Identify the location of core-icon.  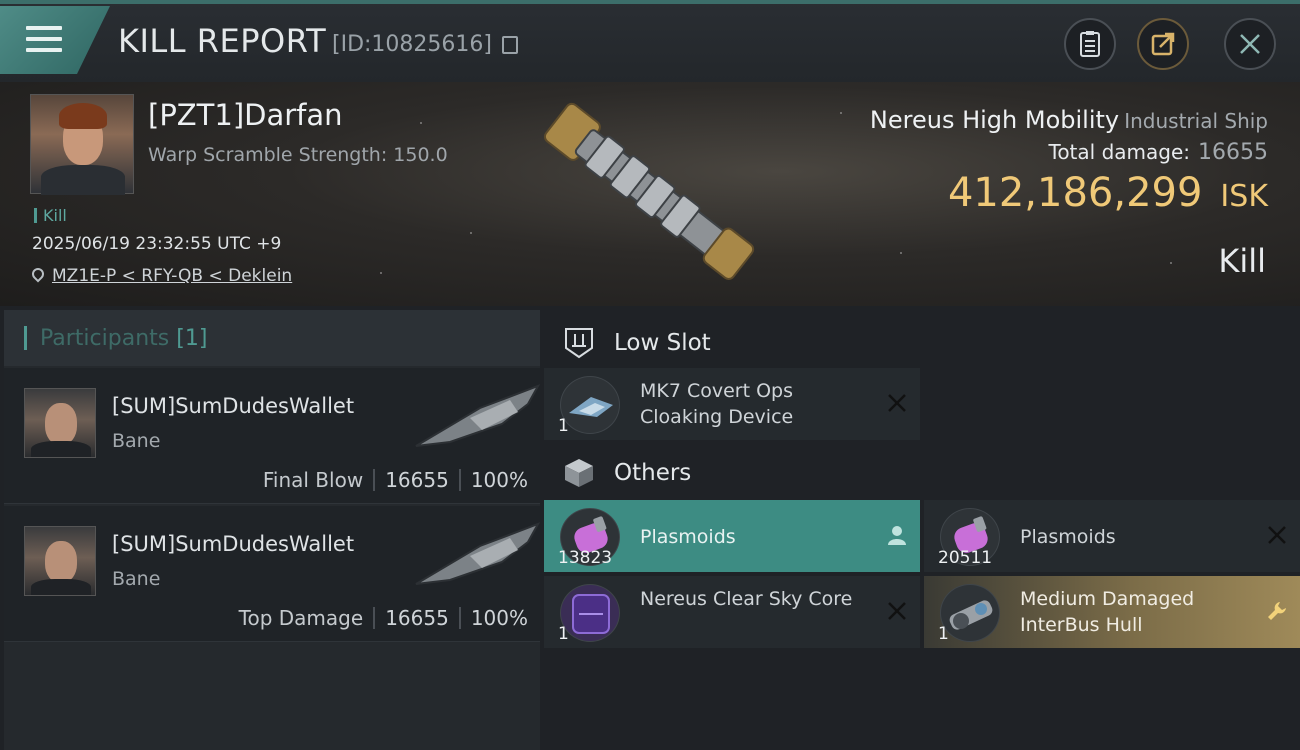
(590, 613).